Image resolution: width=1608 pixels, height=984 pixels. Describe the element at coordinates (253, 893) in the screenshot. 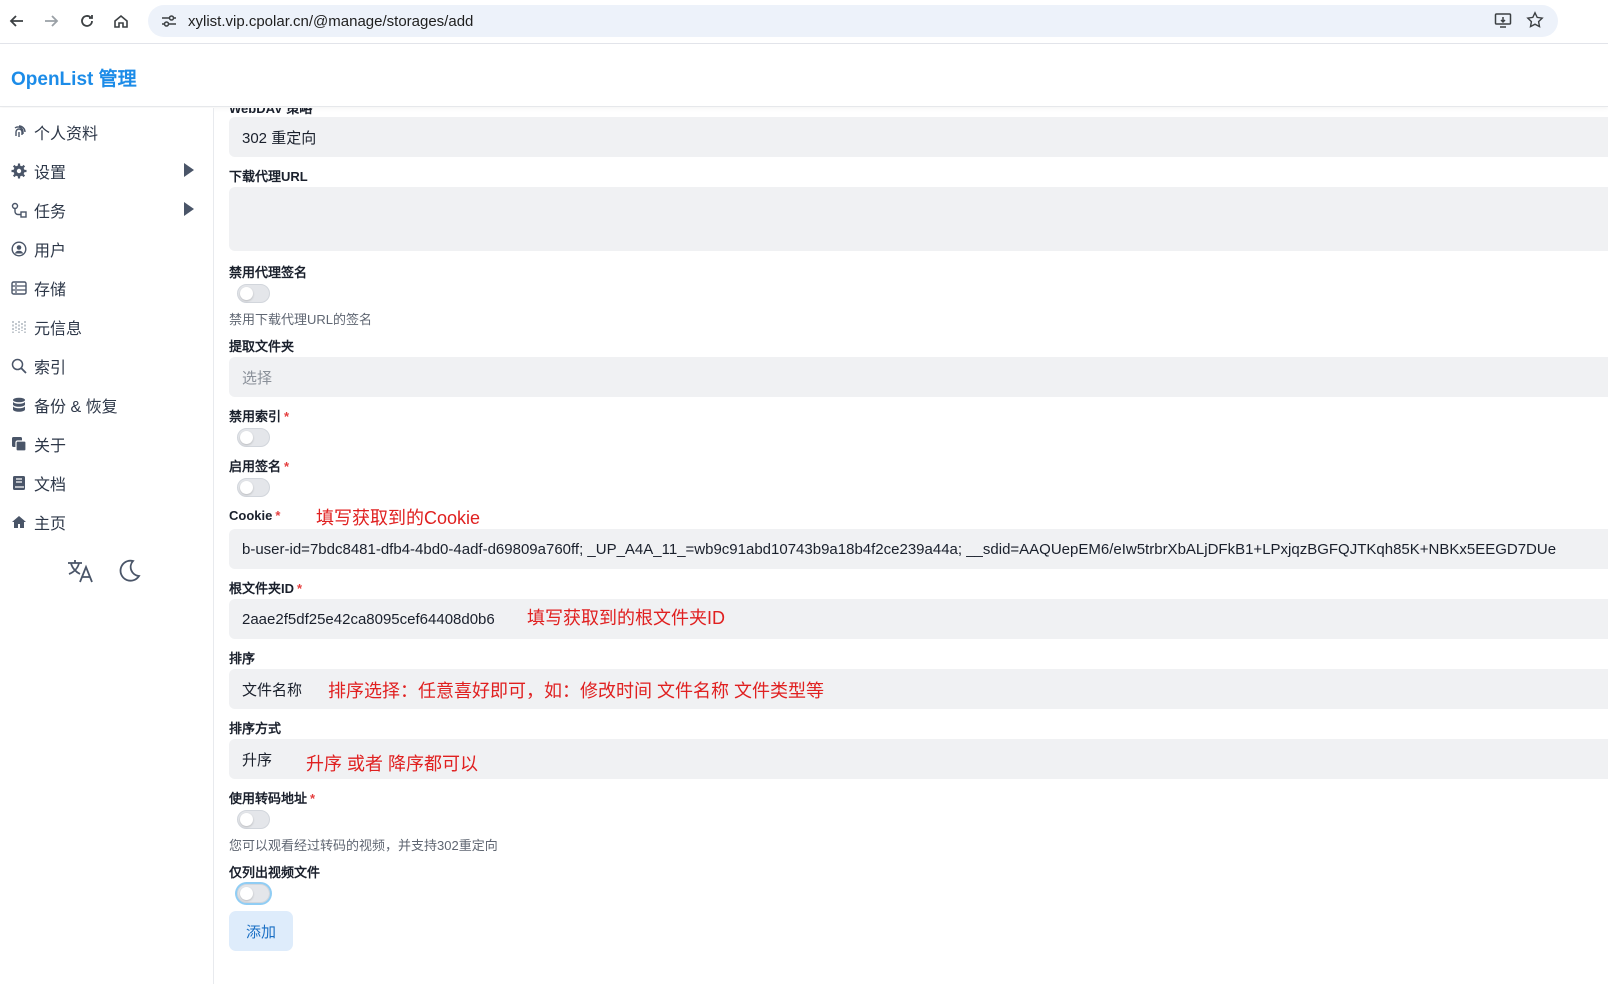

I see `only-video-switch` at that location.